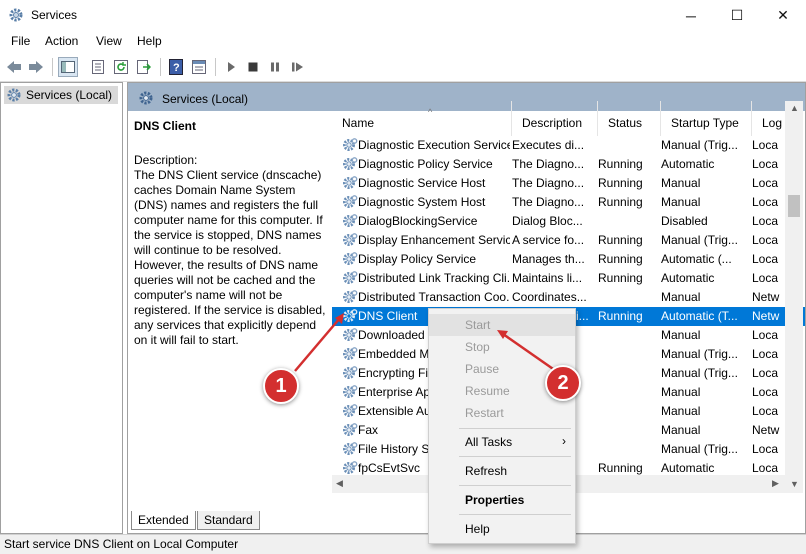  Describe the element at coordinates (281, 386) in the screenshot. I see `annotation-badge-1: 1` at that location.